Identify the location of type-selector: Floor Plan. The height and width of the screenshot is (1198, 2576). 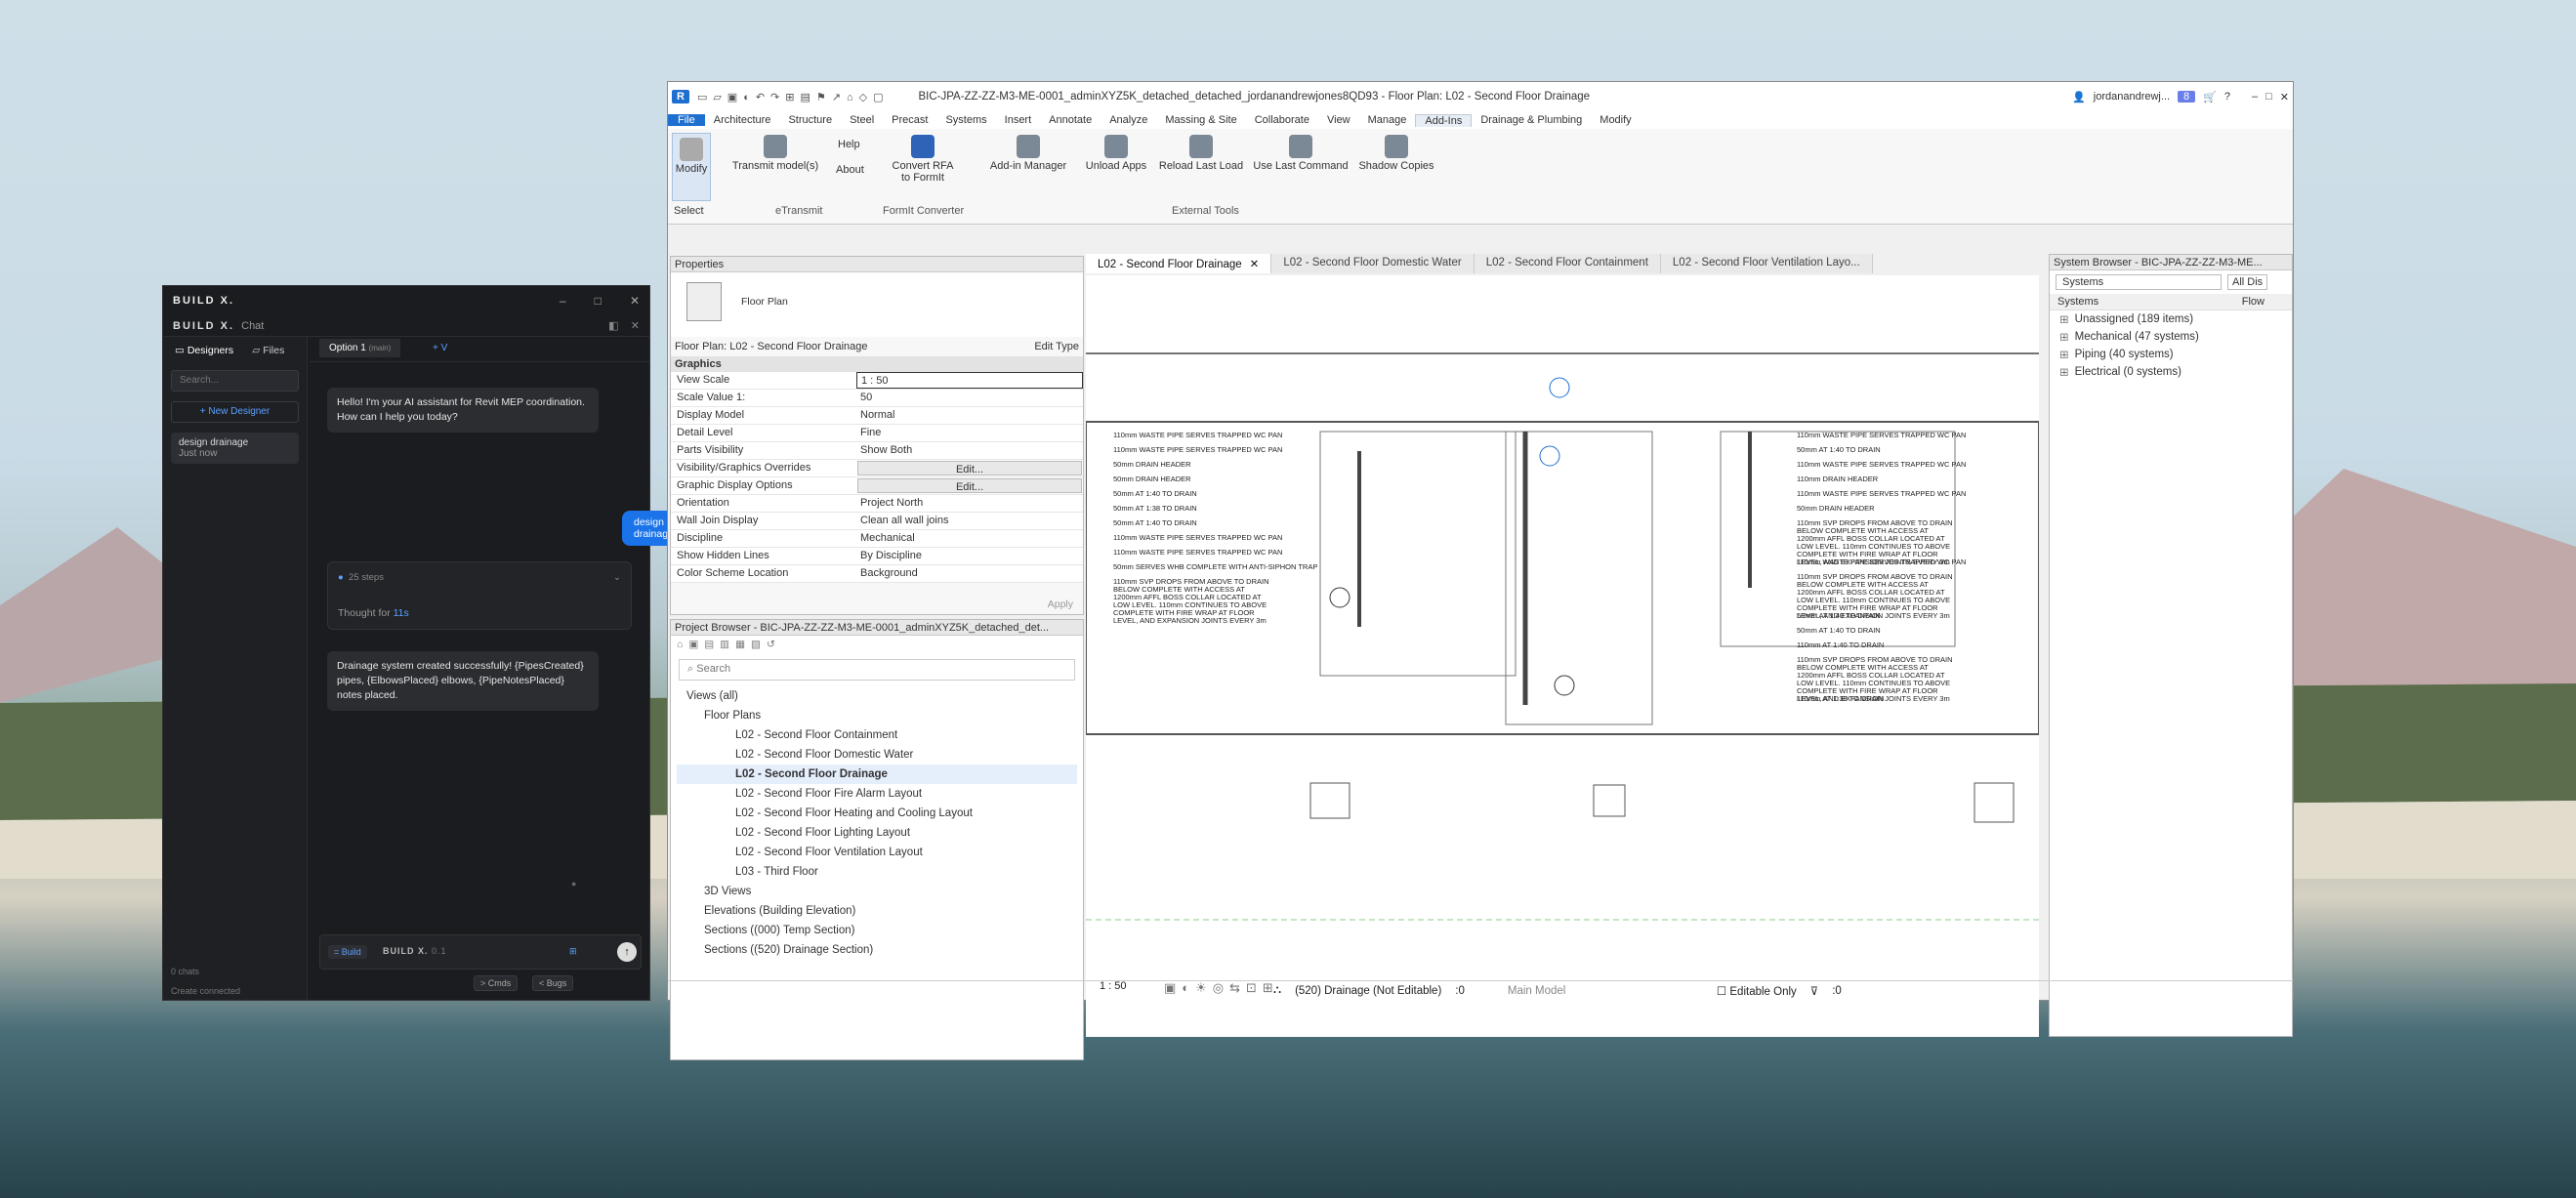
(877, 304).